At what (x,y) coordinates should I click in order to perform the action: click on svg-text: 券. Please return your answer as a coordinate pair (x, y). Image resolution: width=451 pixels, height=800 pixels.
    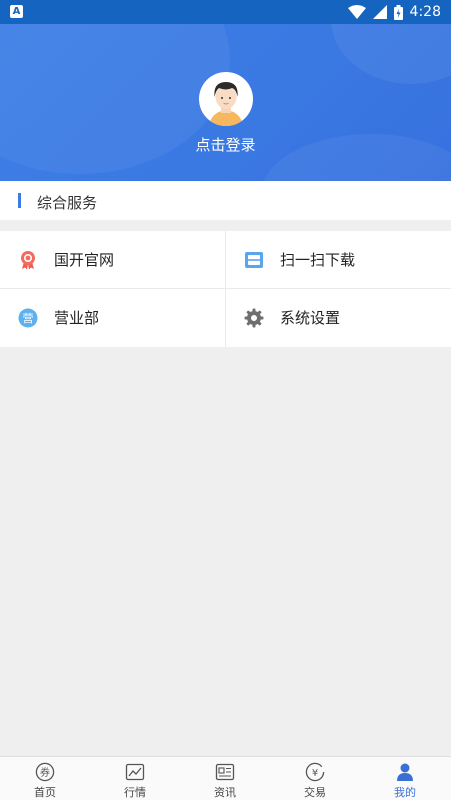
    Looking at the image, I should click on (45, 772).